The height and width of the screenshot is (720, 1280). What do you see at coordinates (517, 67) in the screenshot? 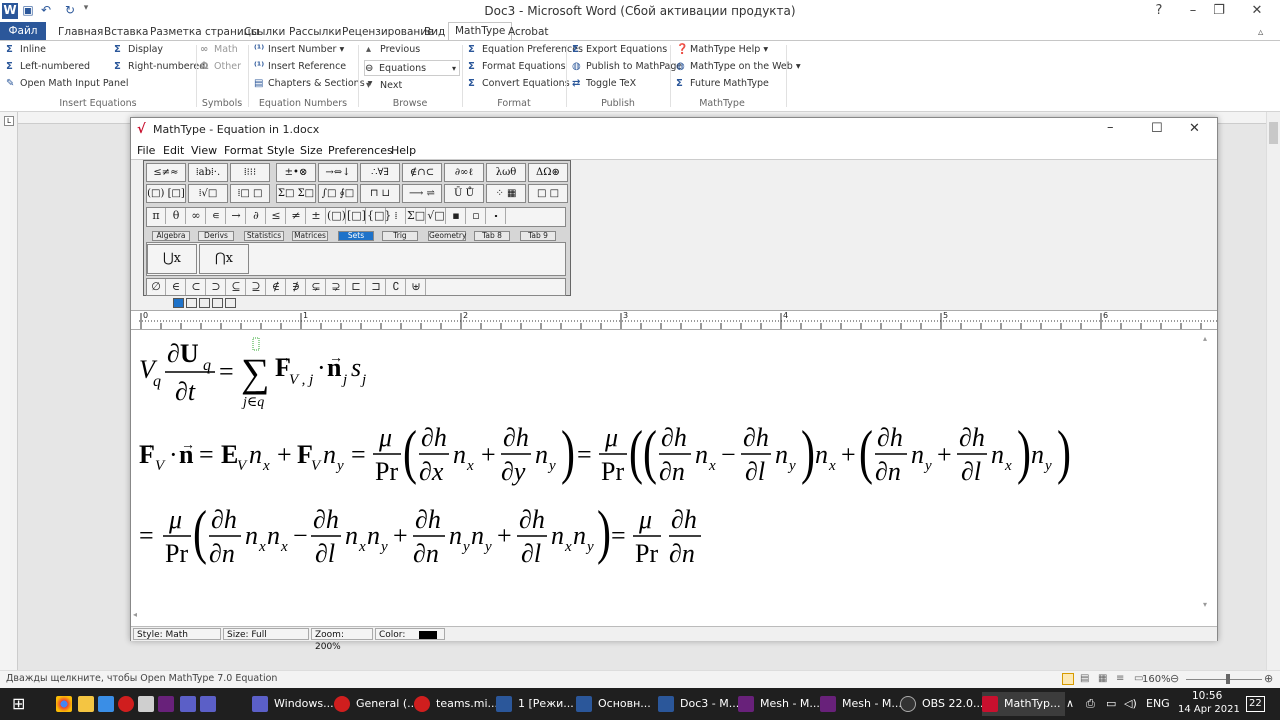
I see `format-equations-button: Σ Format Equations` at bounding box center [517, 67].